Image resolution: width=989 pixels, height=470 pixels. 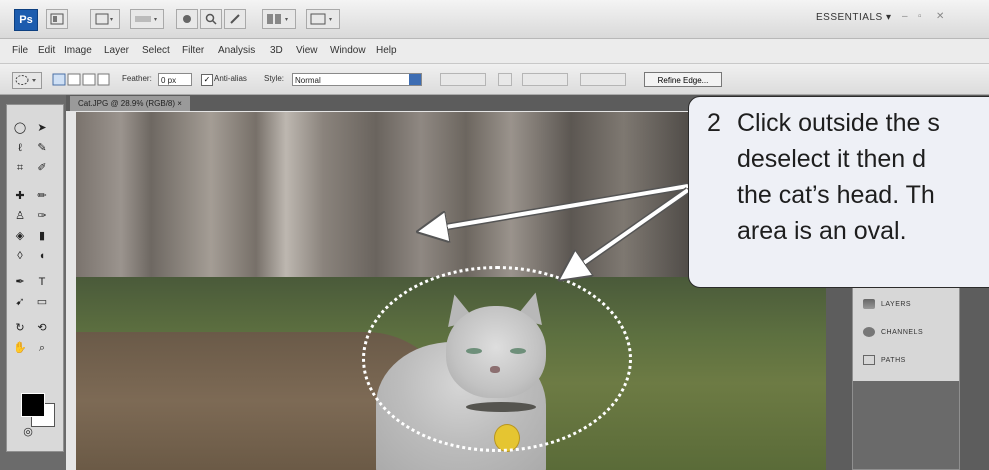 I want to click on menu-window: Window, so click(x=348, y=50).